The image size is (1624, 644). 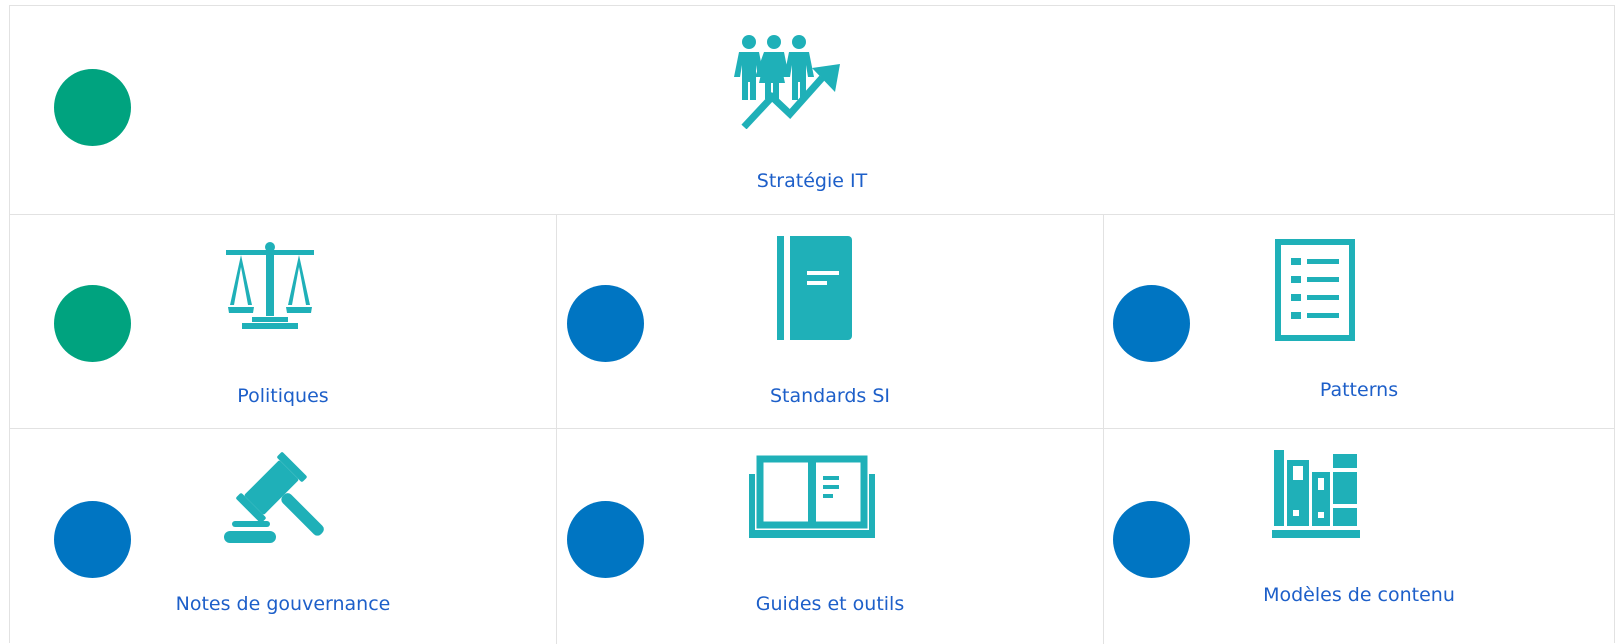 I want to click on book-icon, so click(x=815, y=289).